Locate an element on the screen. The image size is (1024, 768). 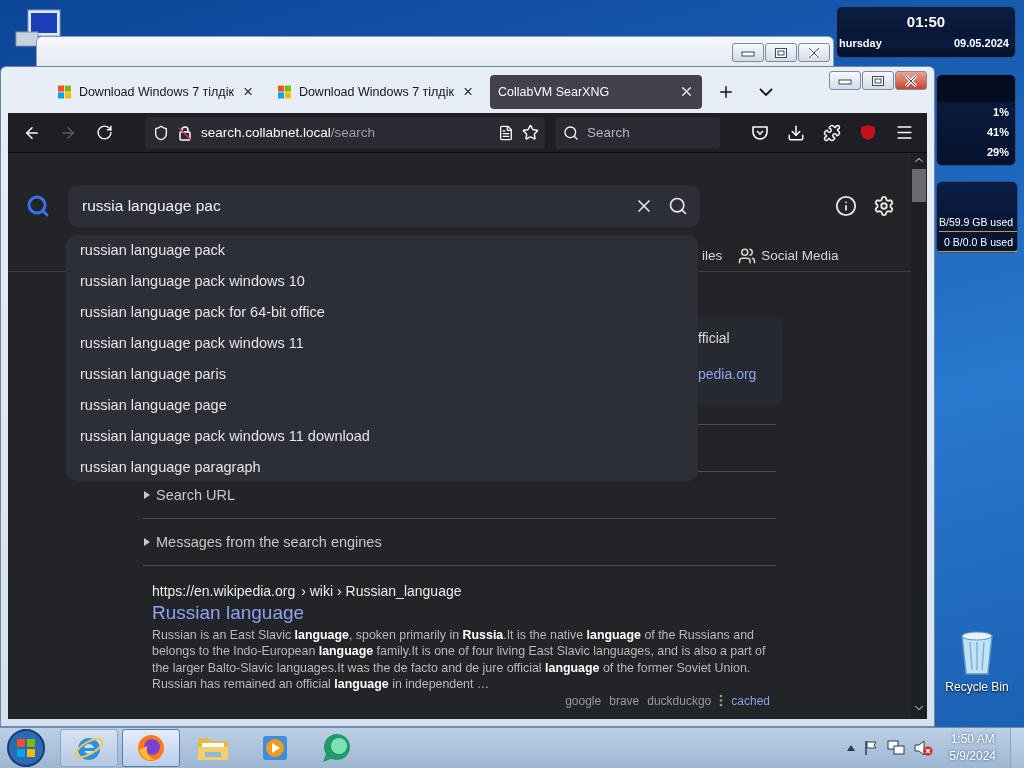
infobox-link: pedia.org is located at coordinates (740, 374).